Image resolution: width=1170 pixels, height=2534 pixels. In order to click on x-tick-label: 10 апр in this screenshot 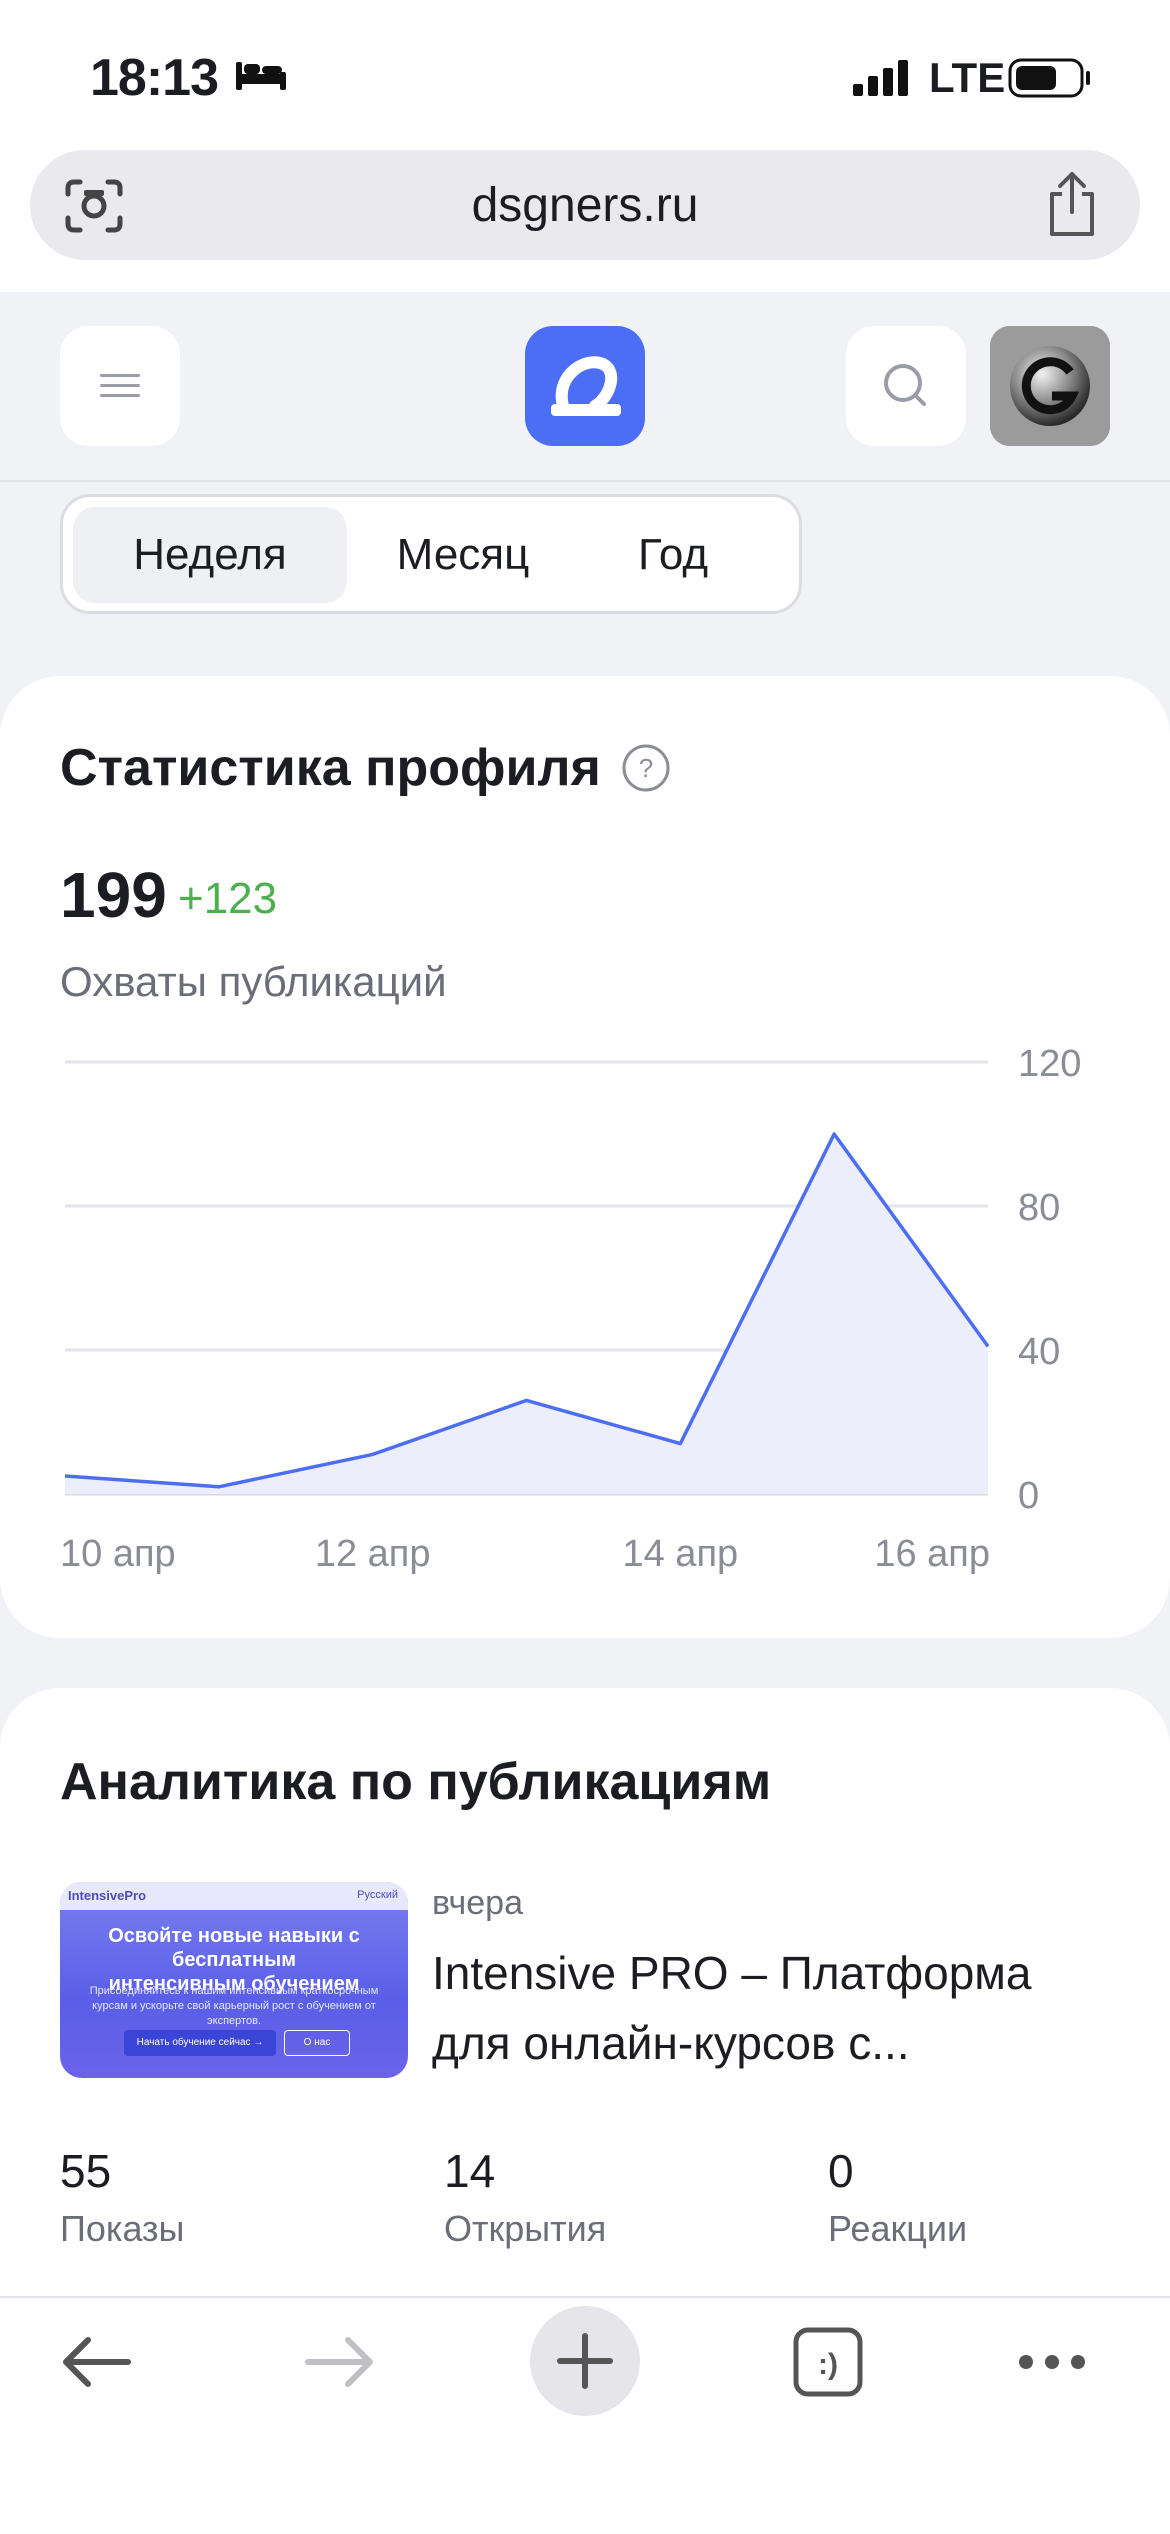, I will do `click(118, 1554)`.